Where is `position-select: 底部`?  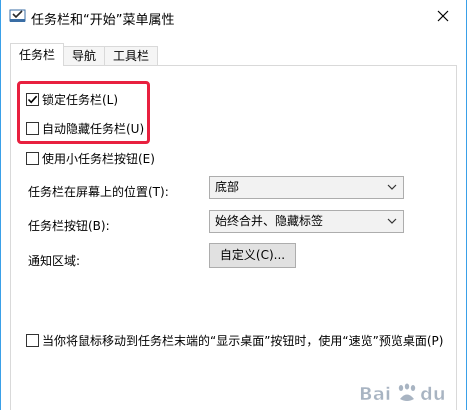
position-select: 底部 is located at coordinates (306, 187).